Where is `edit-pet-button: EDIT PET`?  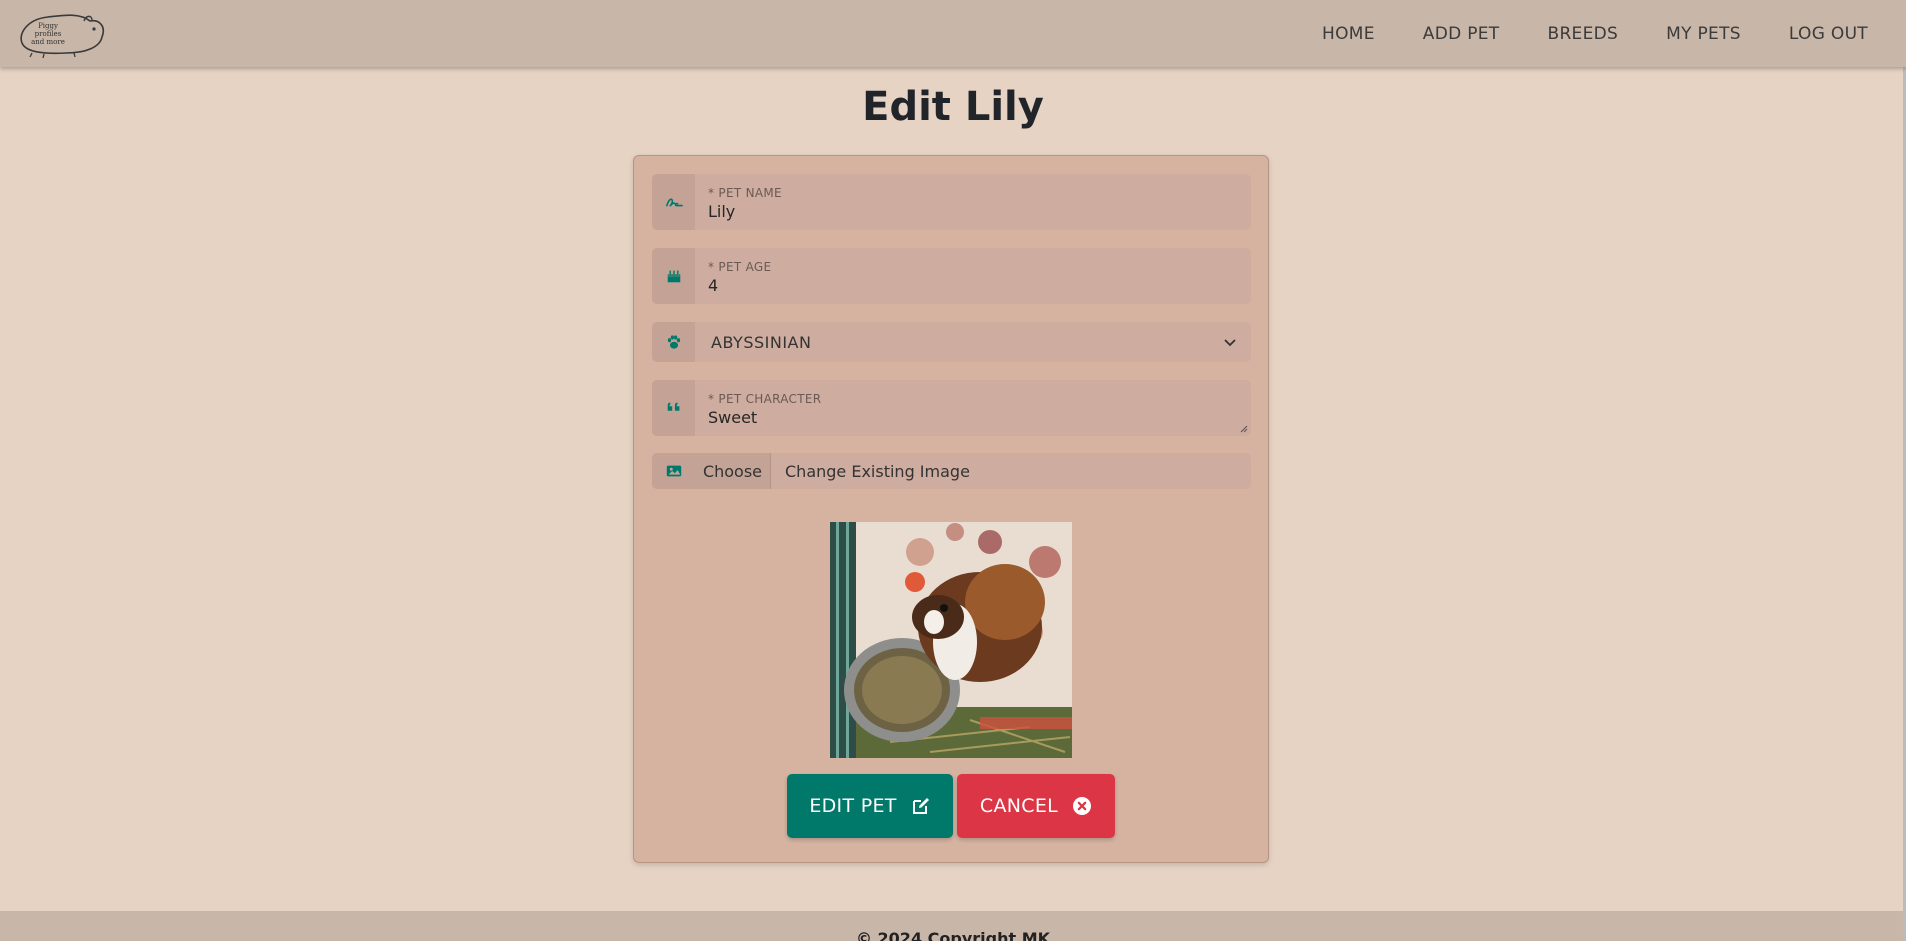
edit-pet-button: EDIT PET is located at coordinates (870, 806).